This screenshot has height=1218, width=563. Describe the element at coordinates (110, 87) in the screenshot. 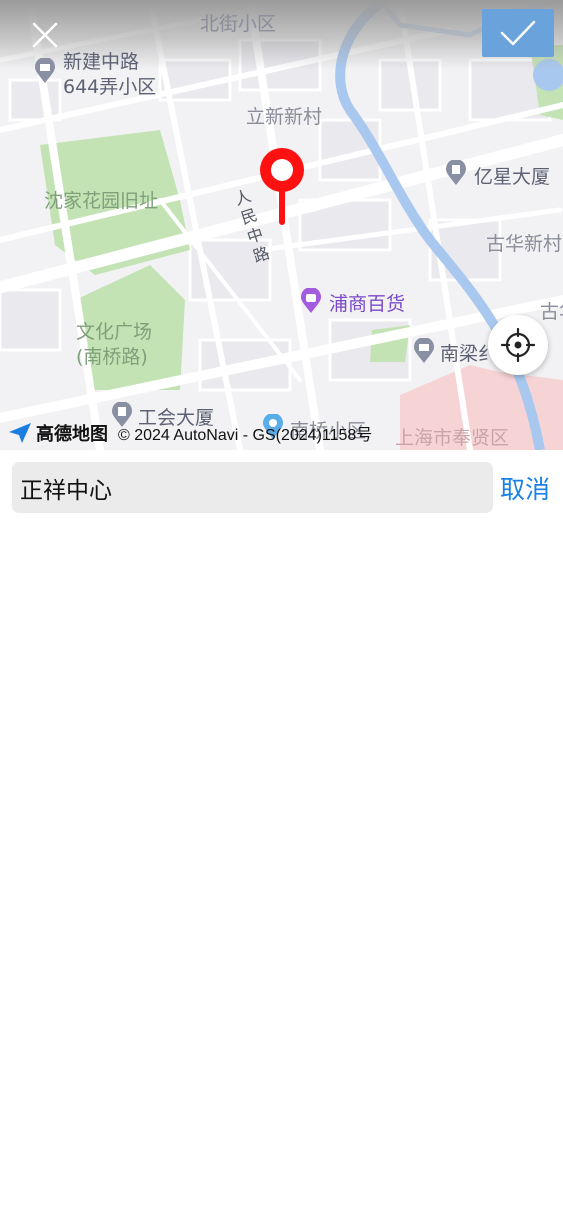

I see `map-label-xinjian-sub: 644弄小区` at that location.